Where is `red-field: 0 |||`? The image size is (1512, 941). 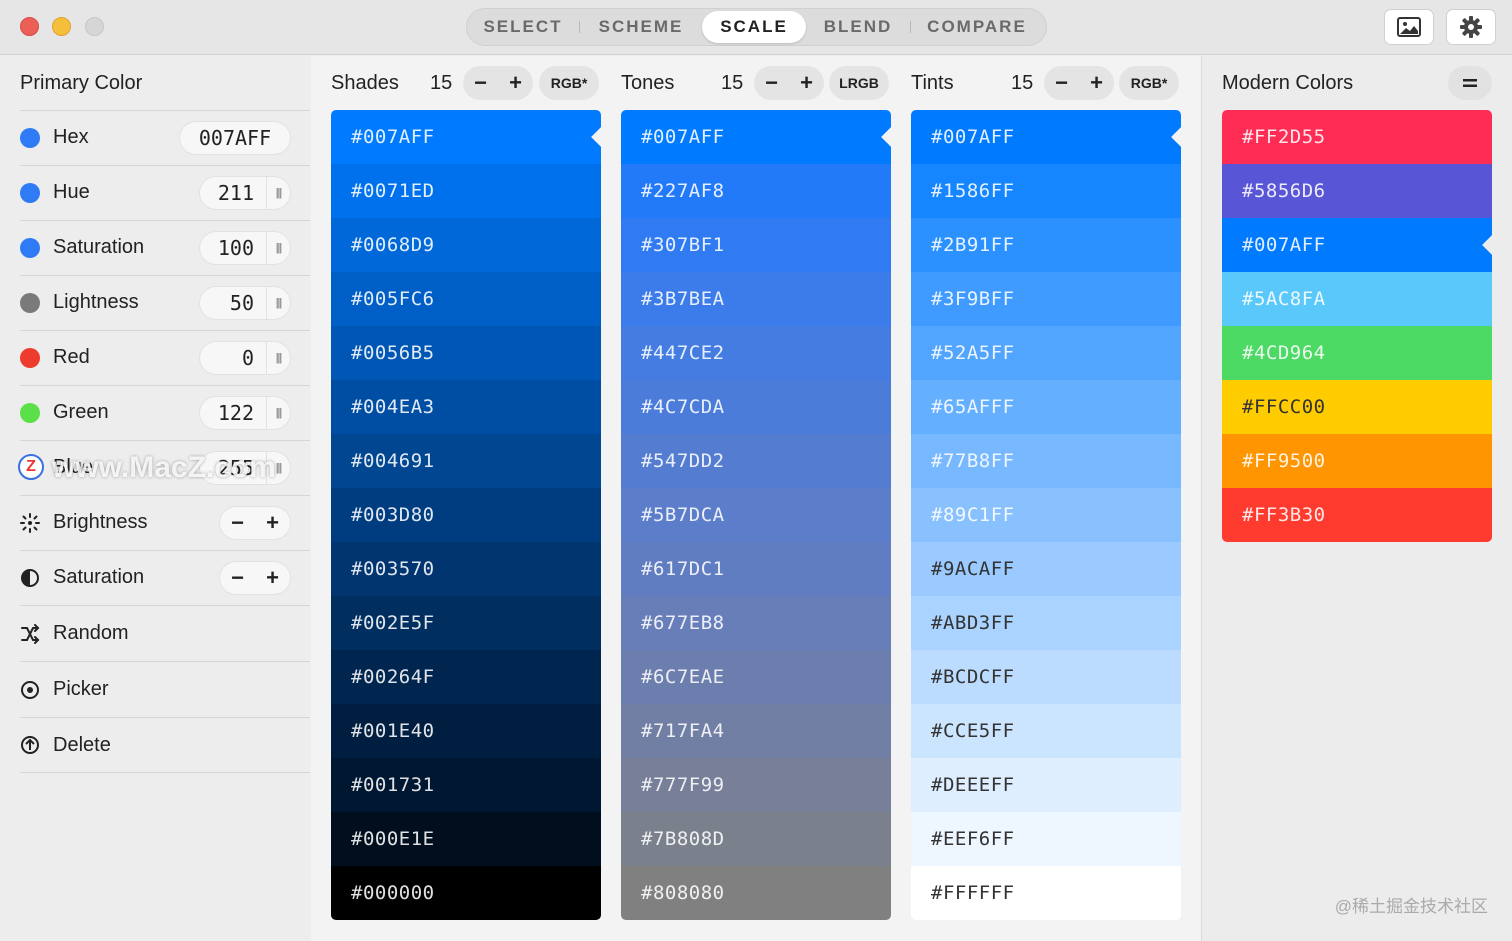
red-field: 0 ||| is located at coordinates (245, 358).